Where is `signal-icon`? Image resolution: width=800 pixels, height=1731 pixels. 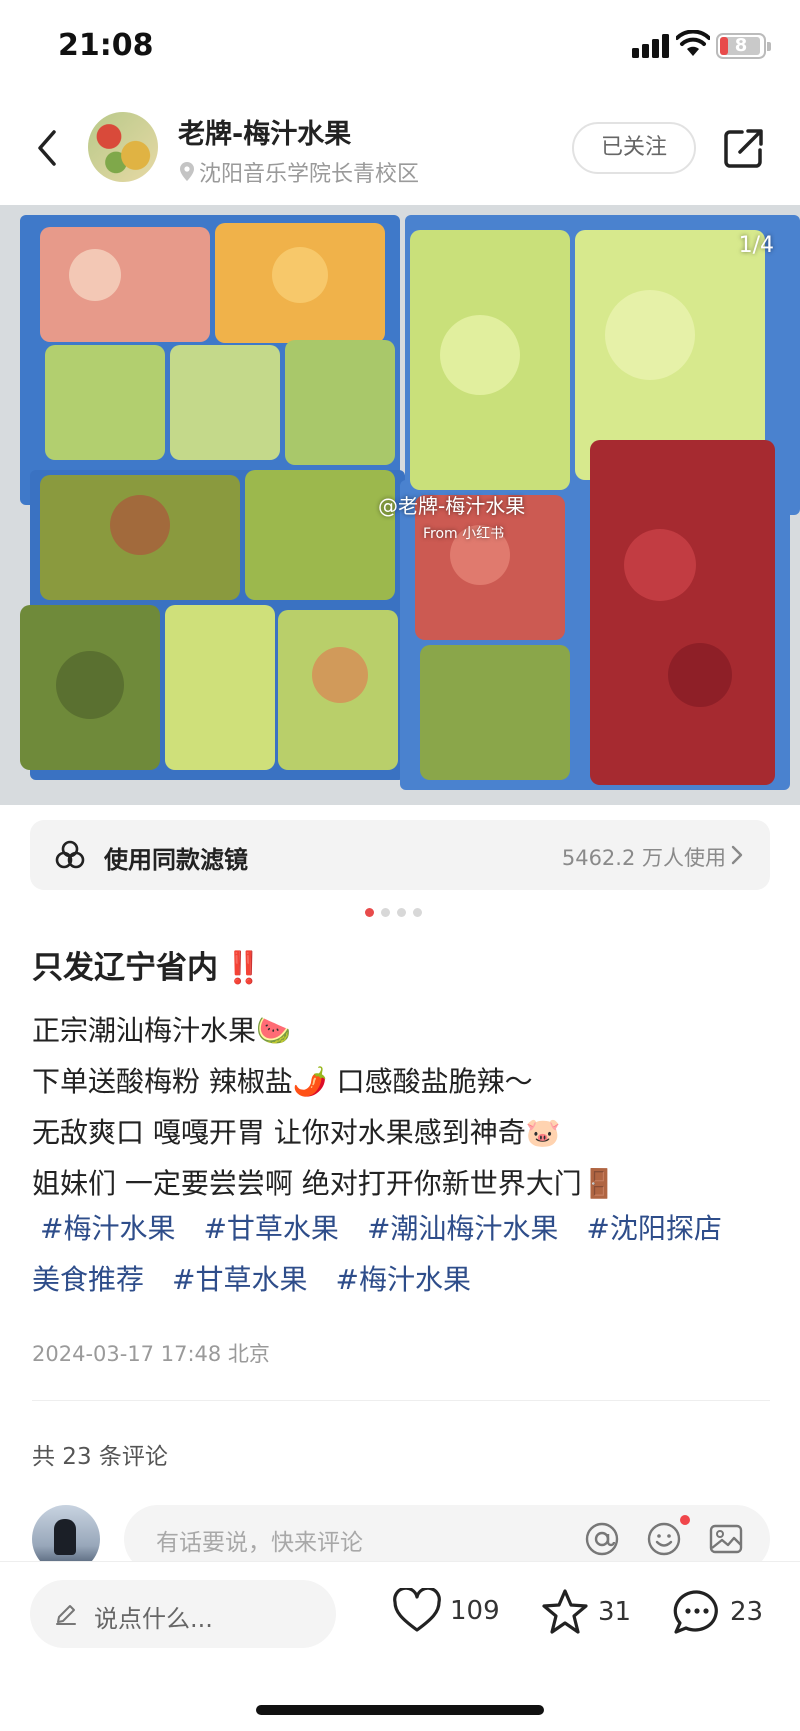 signal-icon is located at coordinates (650, 46).